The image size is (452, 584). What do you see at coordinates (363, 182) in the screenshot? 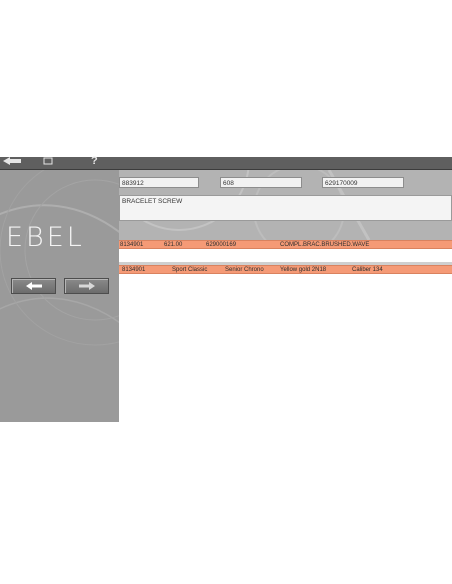
I see `code-field: 629170009` at bounding box center [363, 182].